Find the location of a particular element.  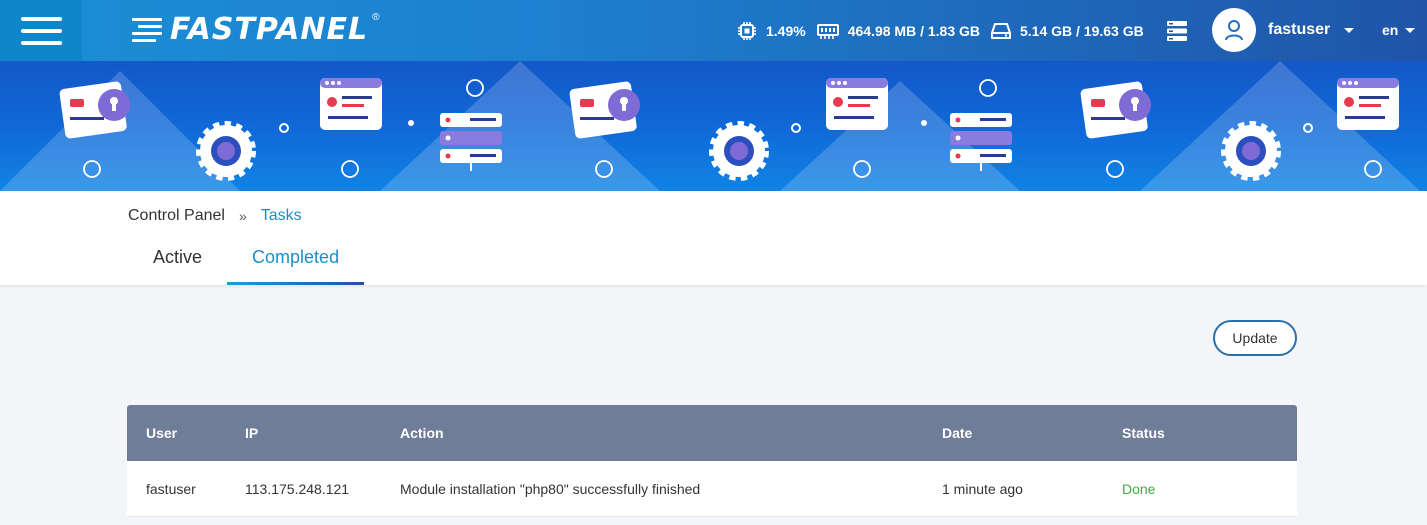

hamburger-menu-button is located at coordinates (41, 30).